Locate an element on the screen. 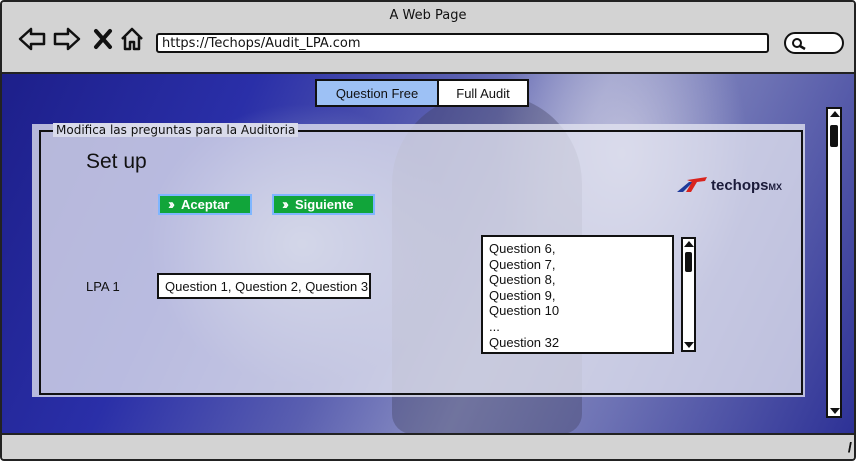  forward-arrow-icon is located at coordinates (67, 39).